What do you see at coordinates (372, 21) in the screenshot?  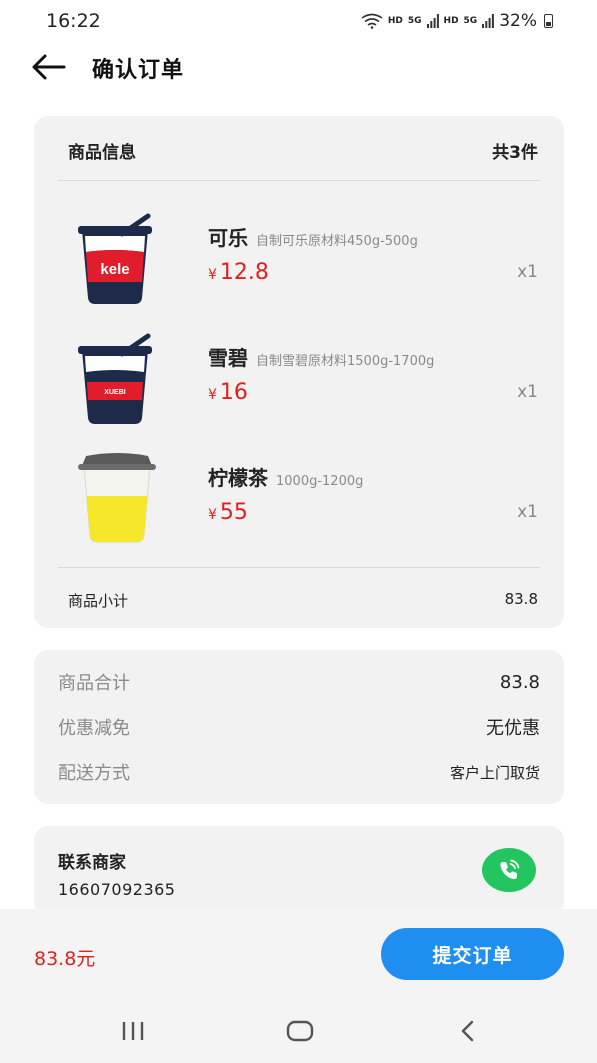 I see `wifi-icon` at bounding box center [372, 21].